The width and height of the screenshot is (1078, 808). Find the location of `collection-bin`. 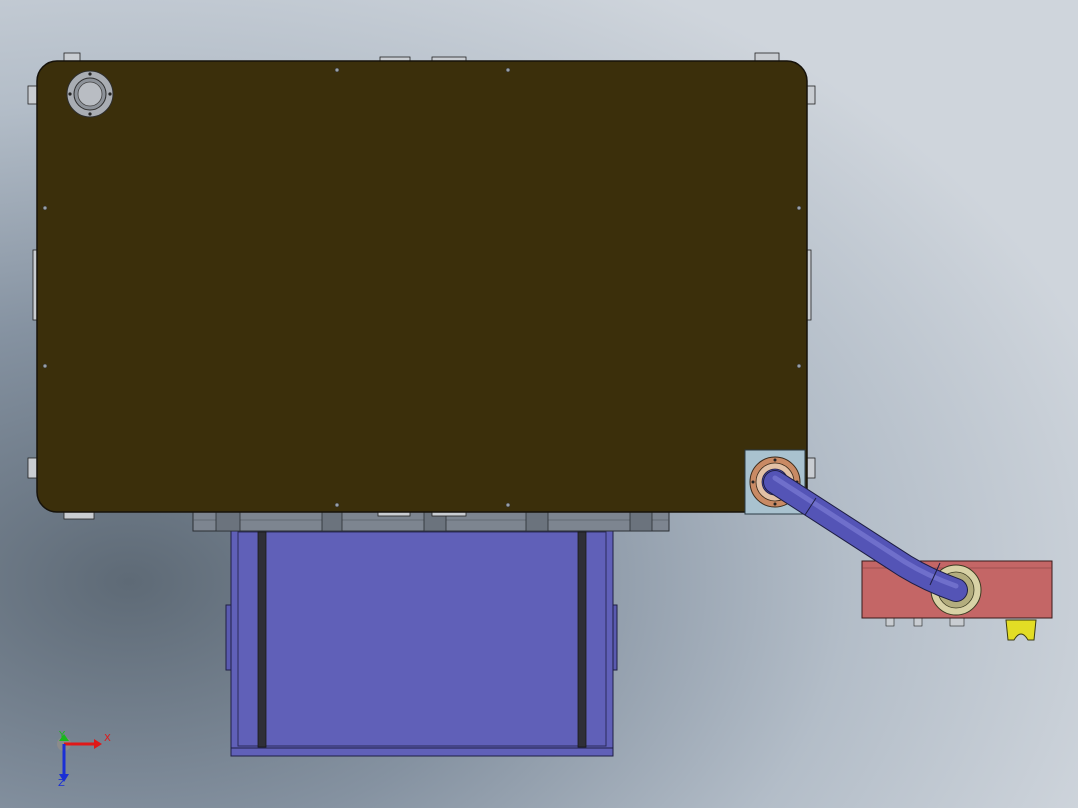

collection-bin is located at coordinates (421, 643).